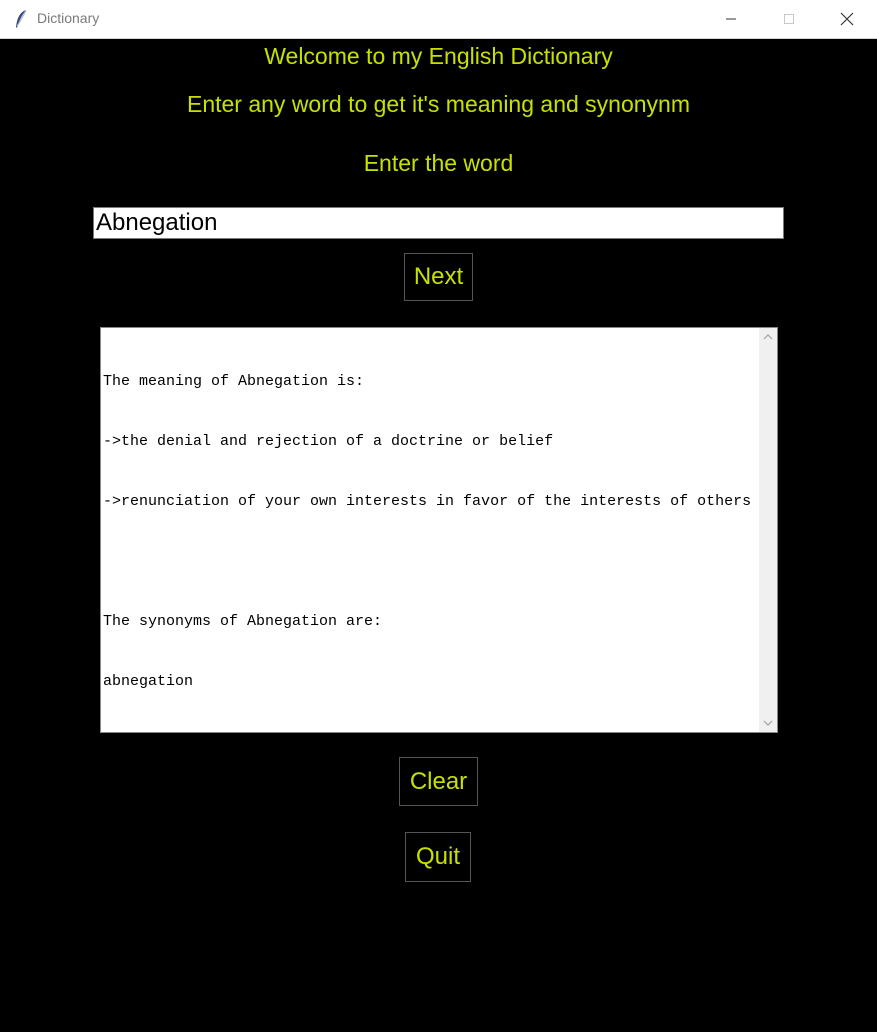 This screenshot has width=877, height=1032. I want to click on title-bar: Dictionary, so click(438, 19).